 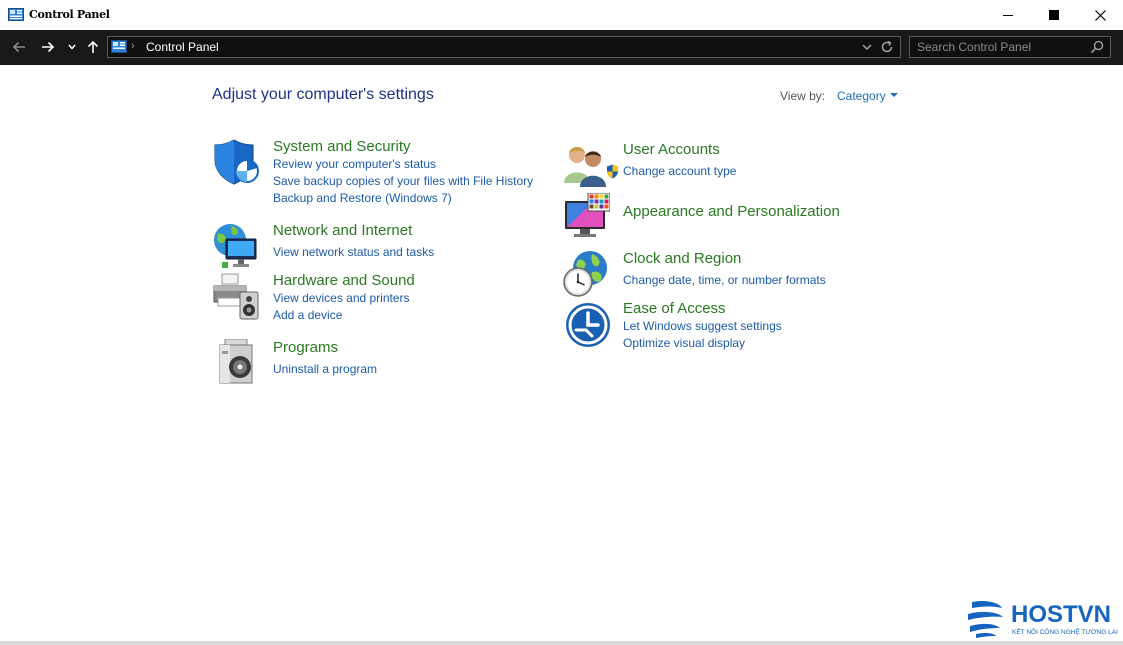 What do you see at coordinates (702, 326) in the screenshot?
I see `link-suggest-settings: Let Windows suggest settings` at bounding box center [702, 326].